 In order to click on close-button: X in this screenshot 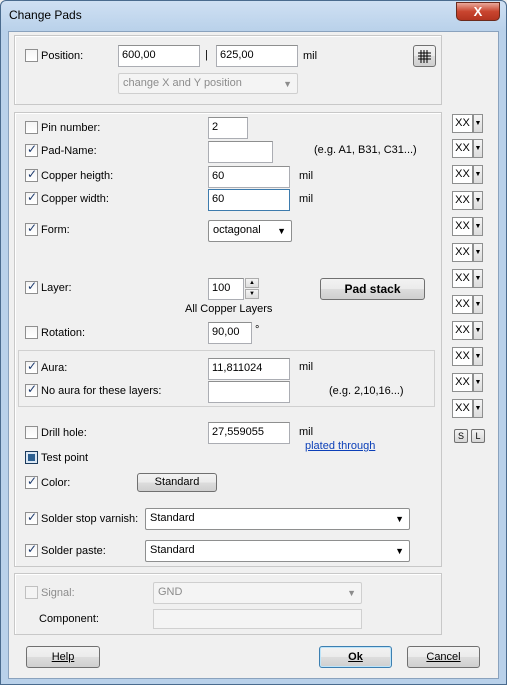, I will do `click(478, 11)`.